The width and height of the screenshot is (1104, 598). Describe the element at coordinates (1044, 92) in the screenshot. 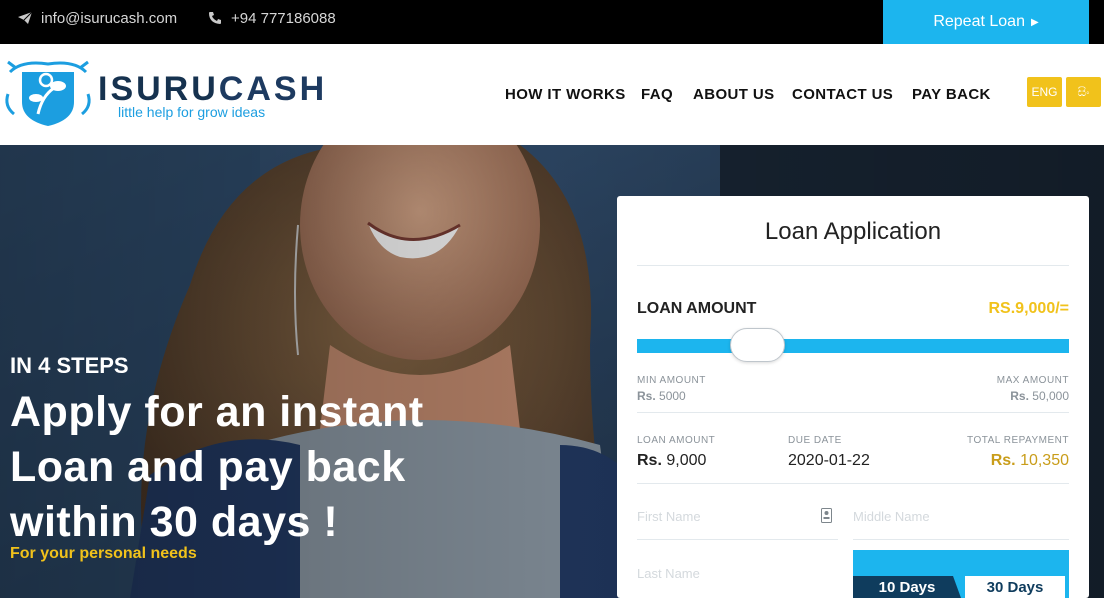

I see `lang-en-button: ENG` at that location.